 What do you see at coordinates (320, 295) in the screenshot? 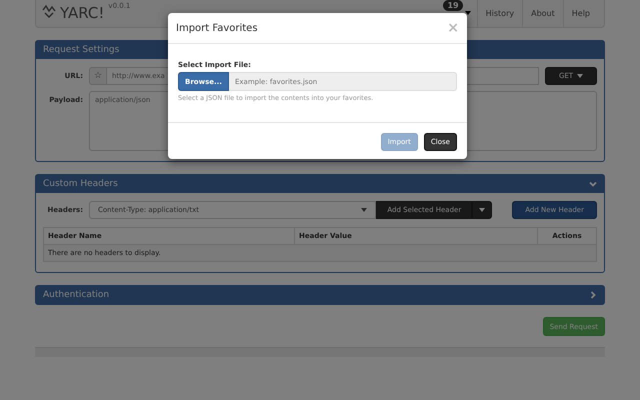
I see `panel-header: Authentication` at bounding box center [320, 295].